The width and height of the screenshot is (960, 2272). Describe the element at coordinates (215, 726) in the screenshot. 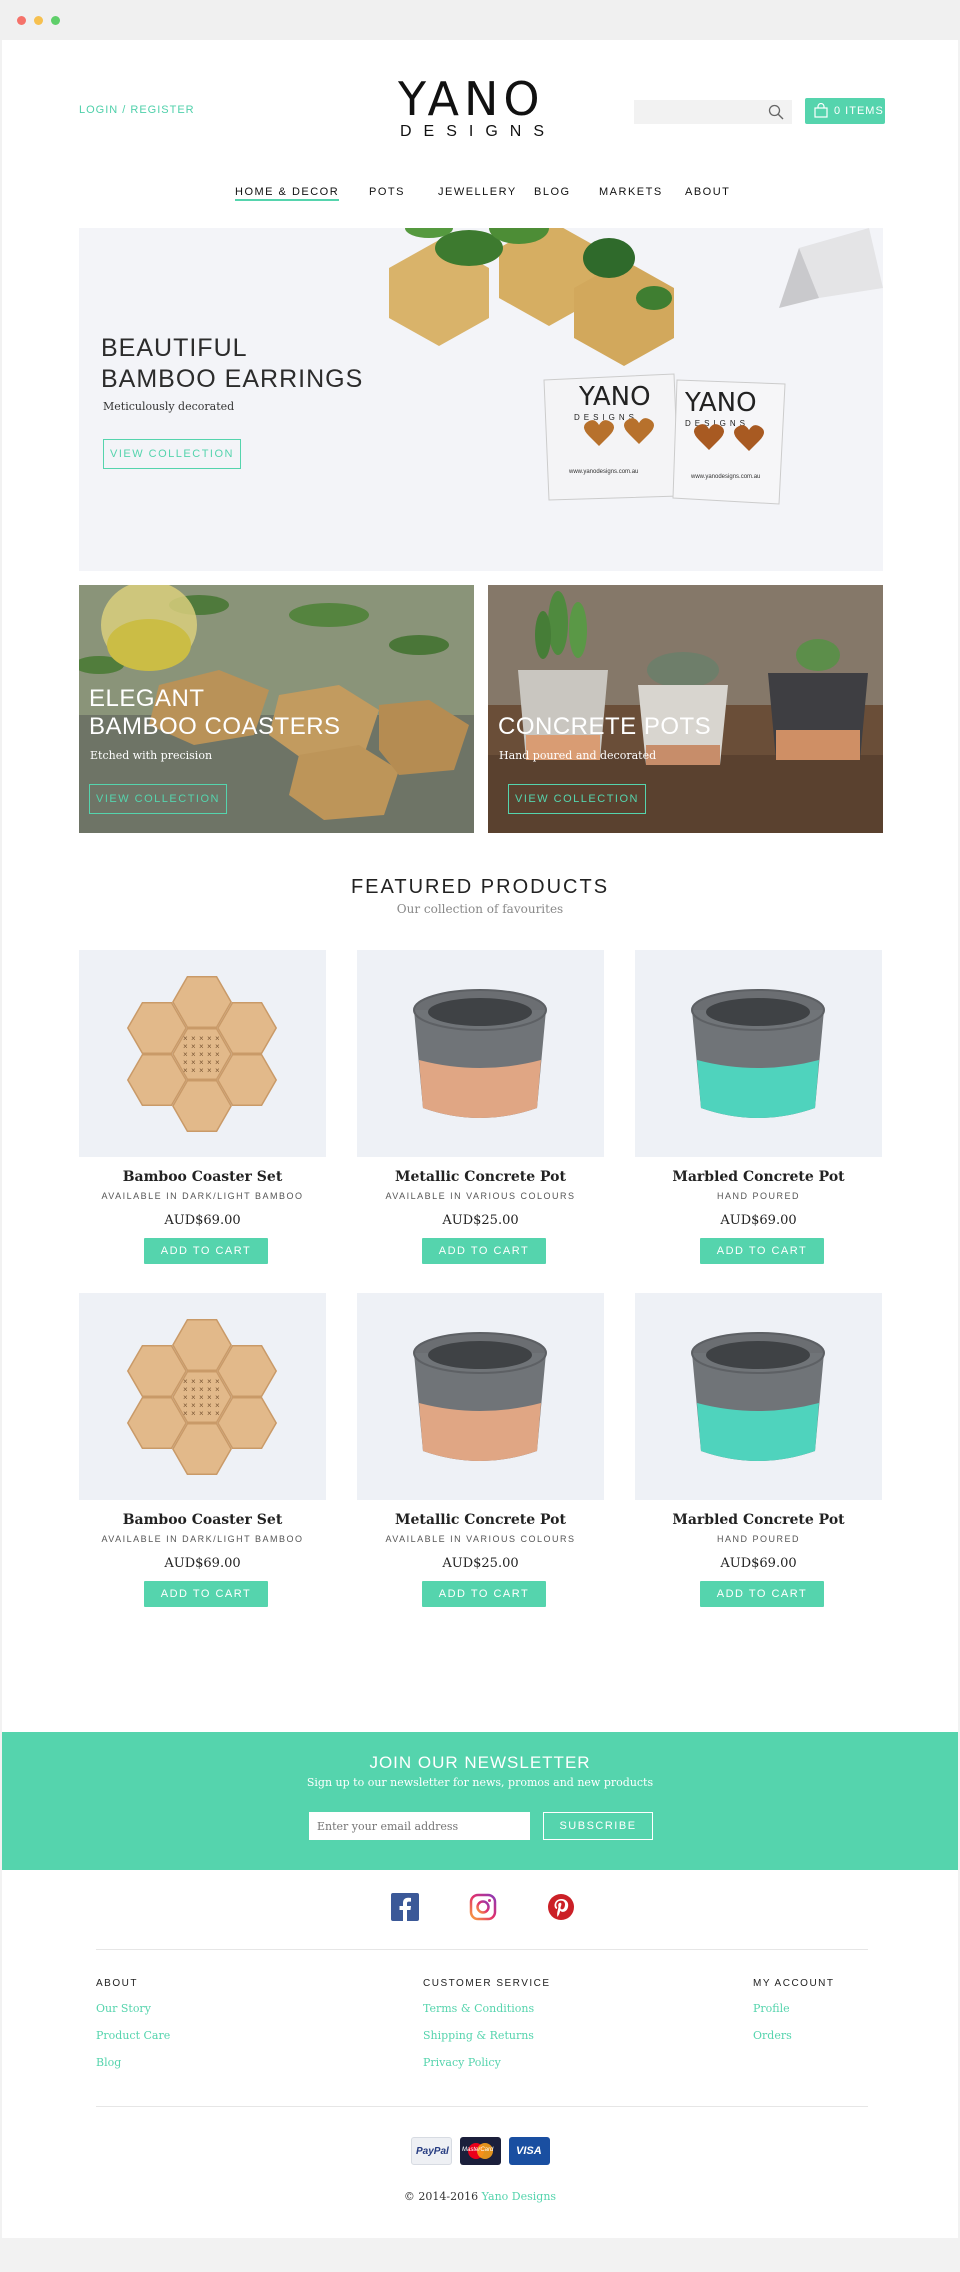

I see `promo-coasters-line2: BAMBOO COASTERS` at that location.